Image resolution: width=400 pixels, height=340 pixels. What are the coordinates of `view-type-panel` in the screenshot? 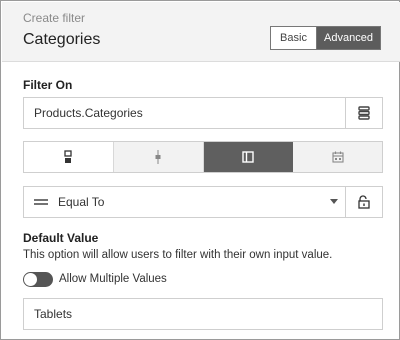 It's located at (248, 157).